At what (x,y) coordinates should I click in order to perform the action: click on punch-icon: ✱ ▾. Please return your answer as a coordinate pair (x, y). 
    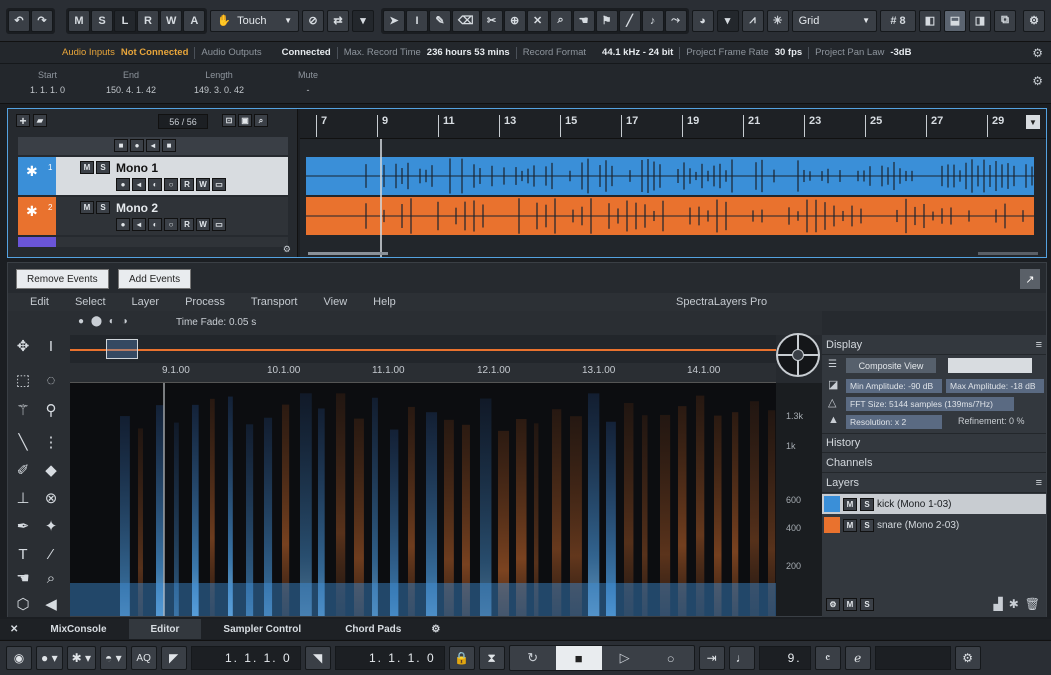
    Looking at the image, I should click on (81, 658).